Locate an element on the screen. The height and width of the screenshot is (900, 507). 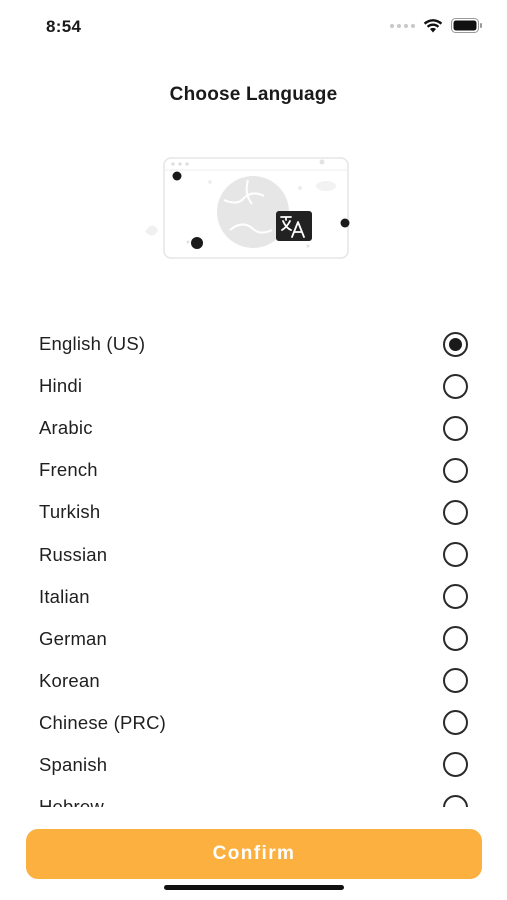
page-title: Choose Language is located at coordinates (253, 94).